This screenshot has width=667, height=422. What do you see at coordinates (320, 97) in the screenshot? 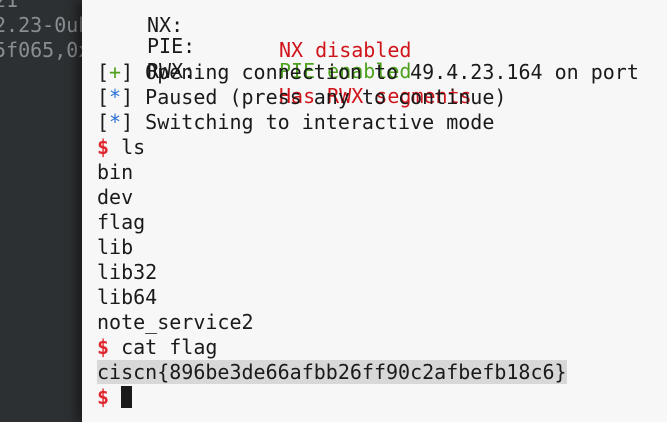
I see `status-text: Paused (press any to continue)` at bounding box center [320, 97].